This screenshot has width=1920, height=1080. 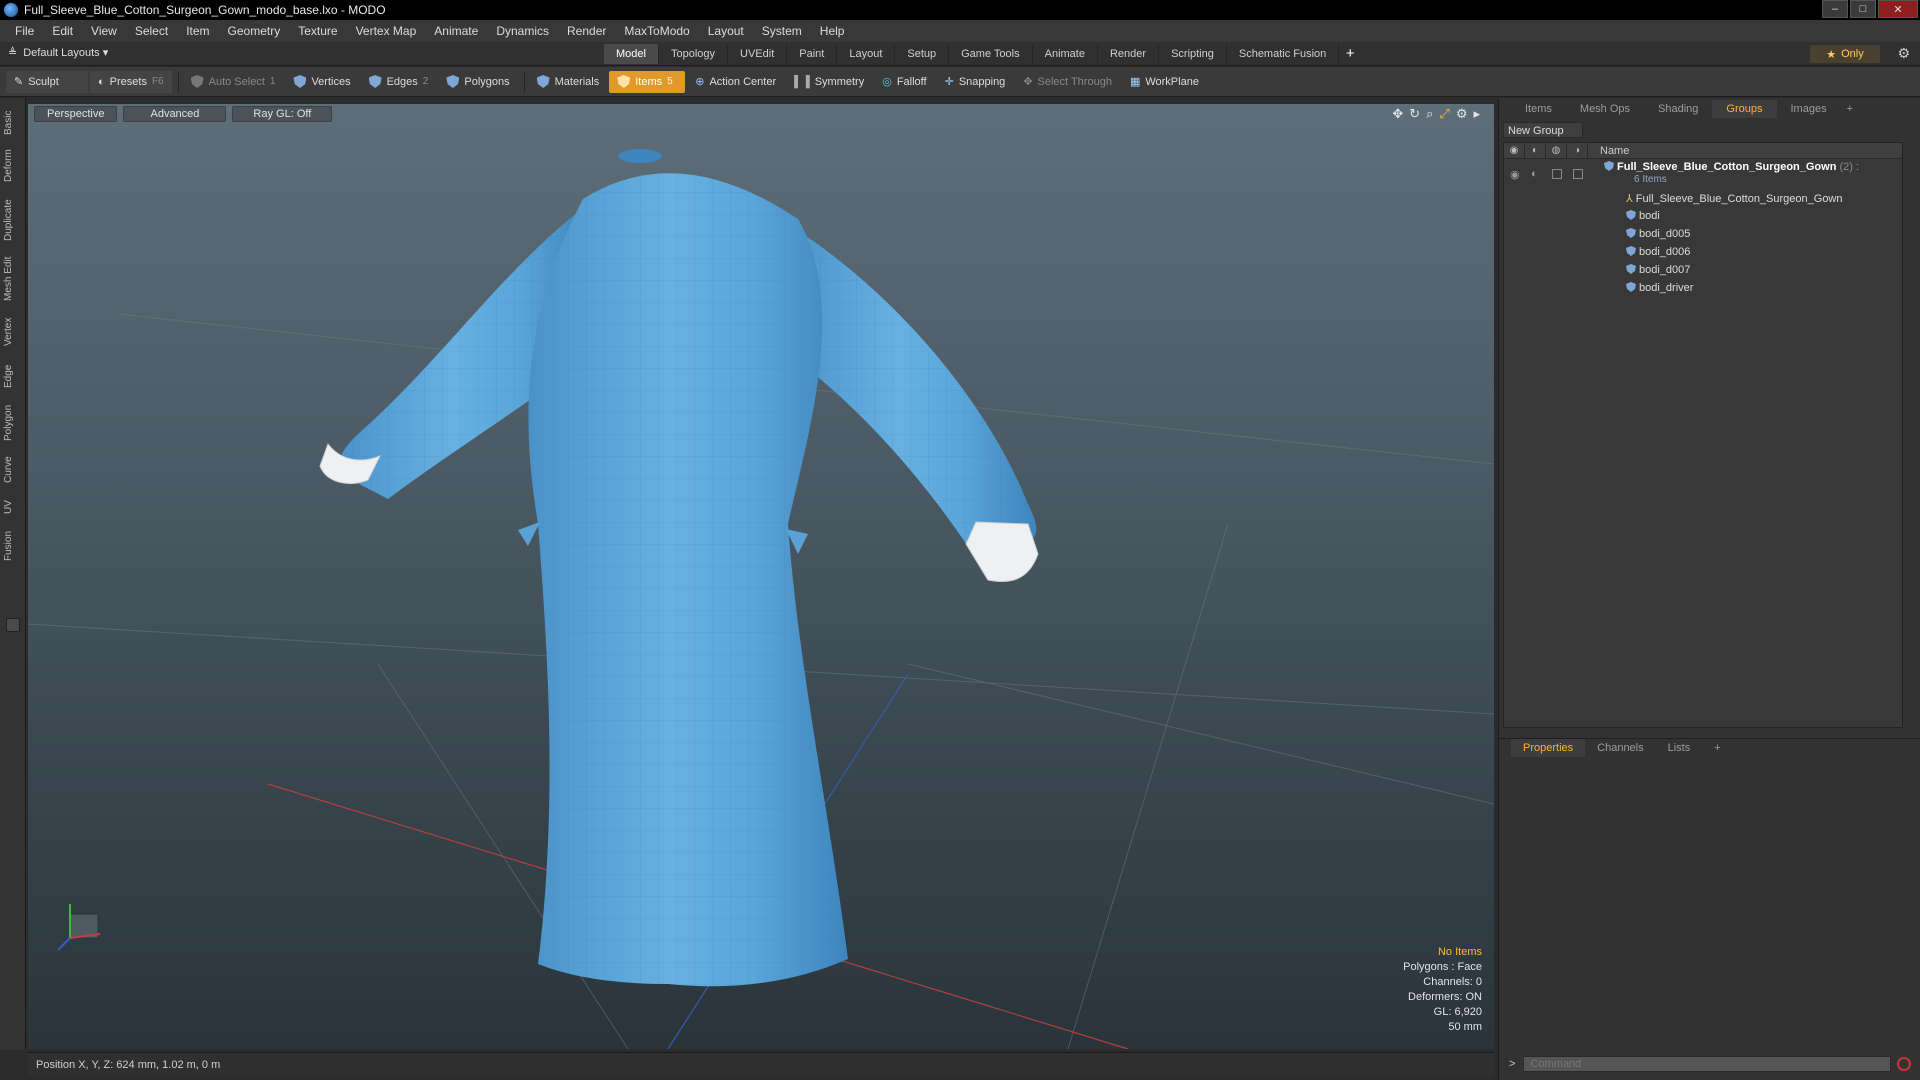 What do you see at coordinates (656, 31) in the screenshot?
I see `menu-maxtomodo: MaxToModo` at bounding box center [656, 31].